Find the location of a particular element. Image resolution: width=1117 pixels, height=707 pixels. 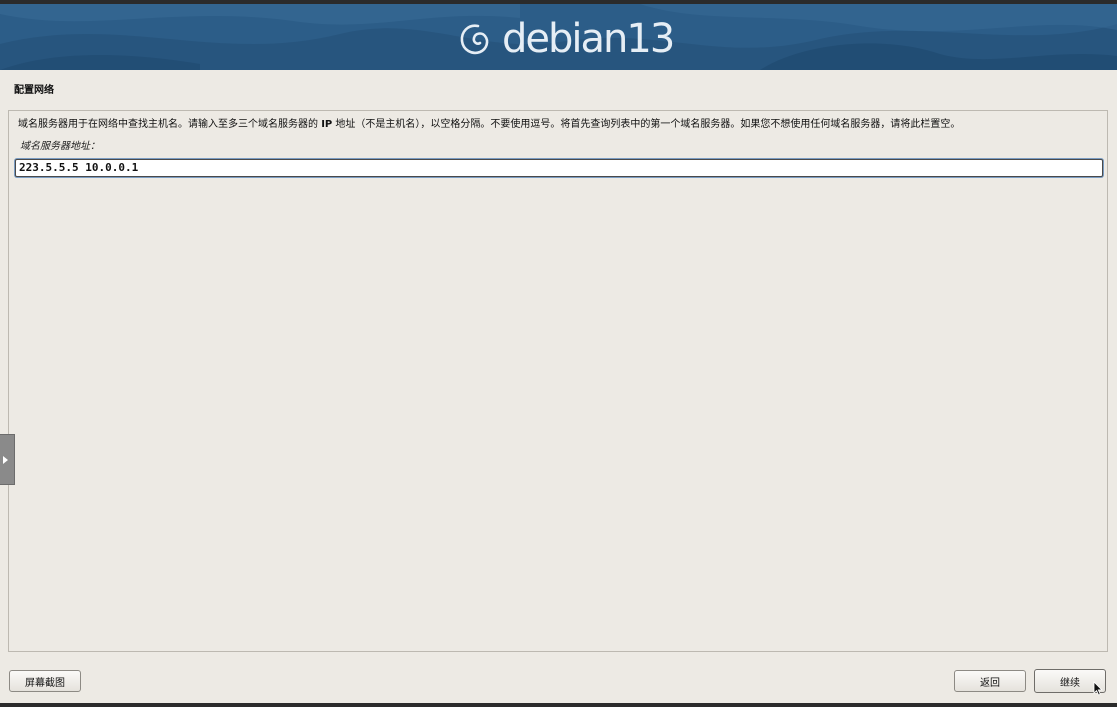

brand-name: debian is located at coordinates (565, 39).